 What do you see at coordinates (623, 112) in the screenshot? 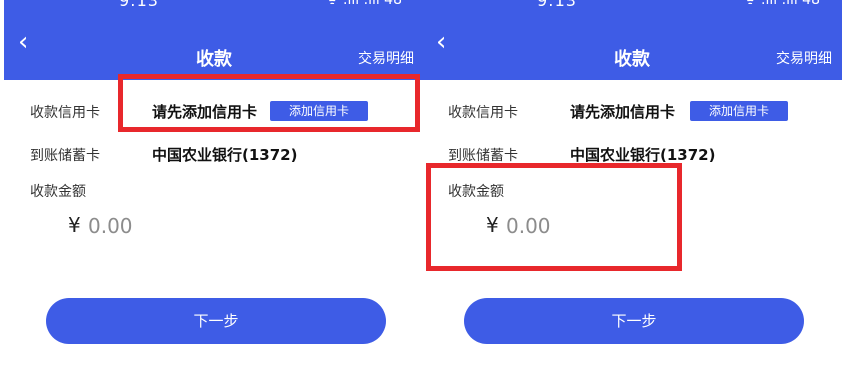
I see `credit-card-value: 请先添加信用卡` at bounding box center [623, 112].